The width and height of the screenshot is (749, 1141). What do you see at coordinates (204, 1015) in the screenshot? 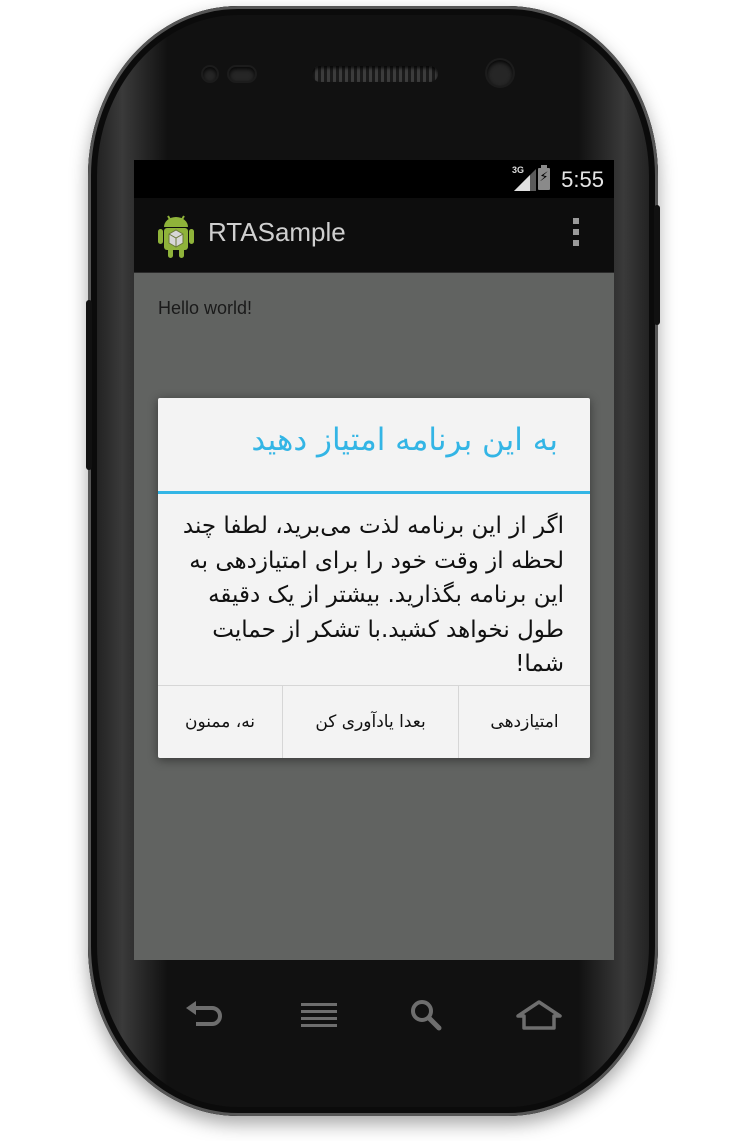
I see `back-icon` at bounding box center [204, 1015].